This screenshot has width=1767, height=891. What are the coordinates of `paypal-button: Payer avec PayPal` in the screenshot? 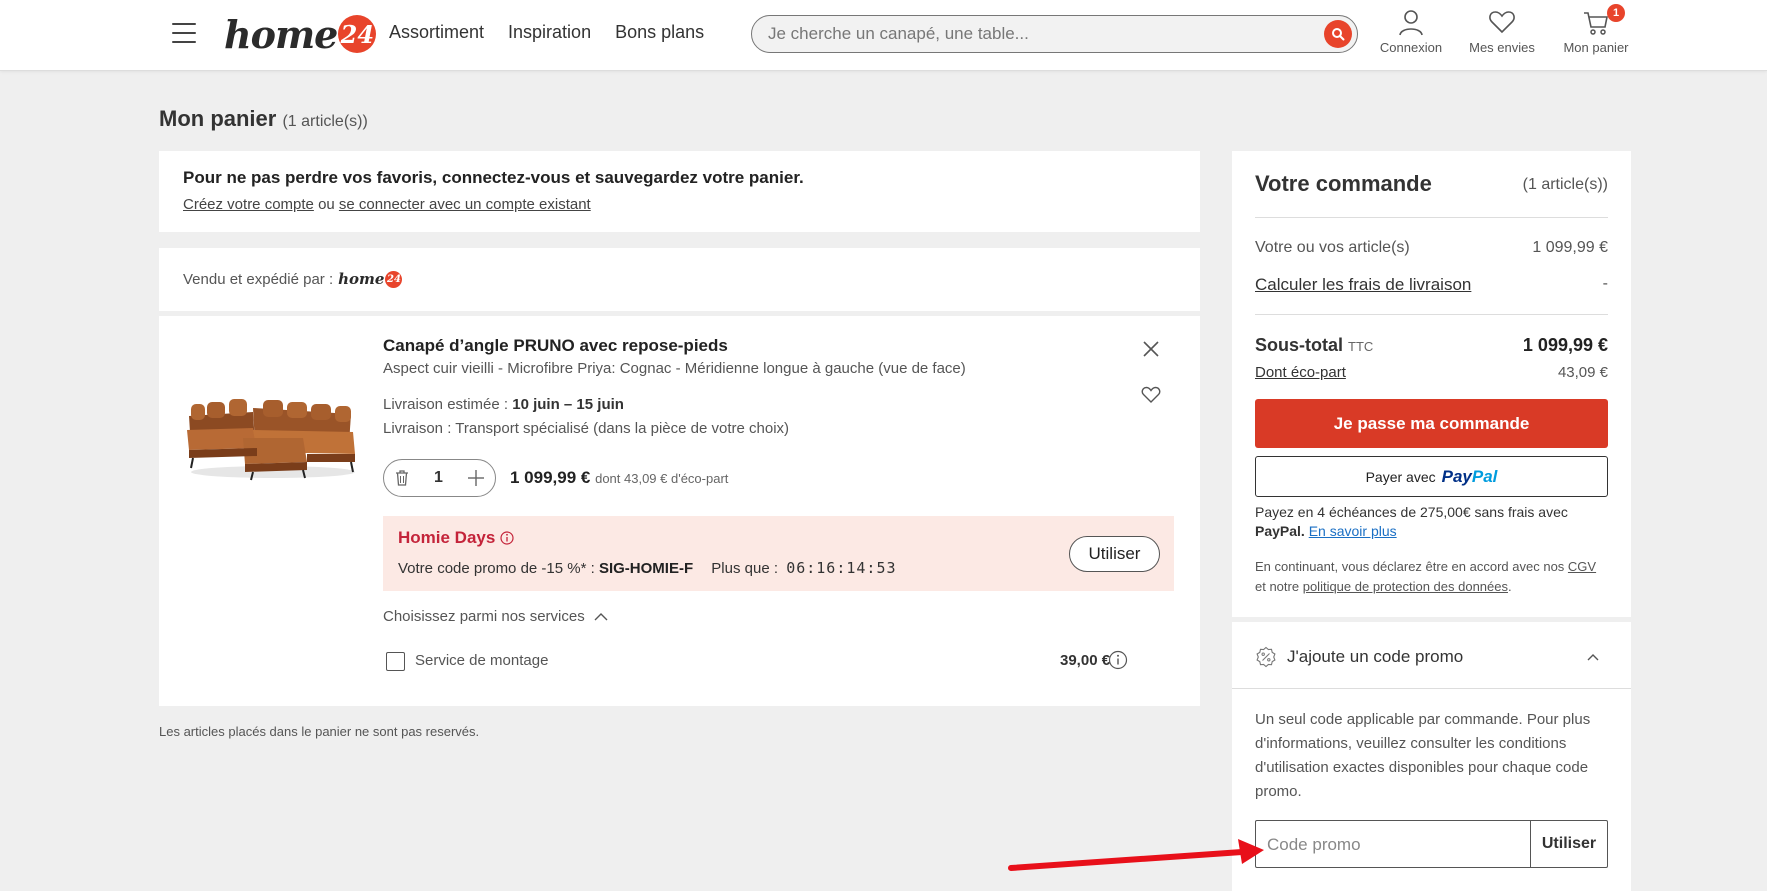 It's located at (1431, 476).